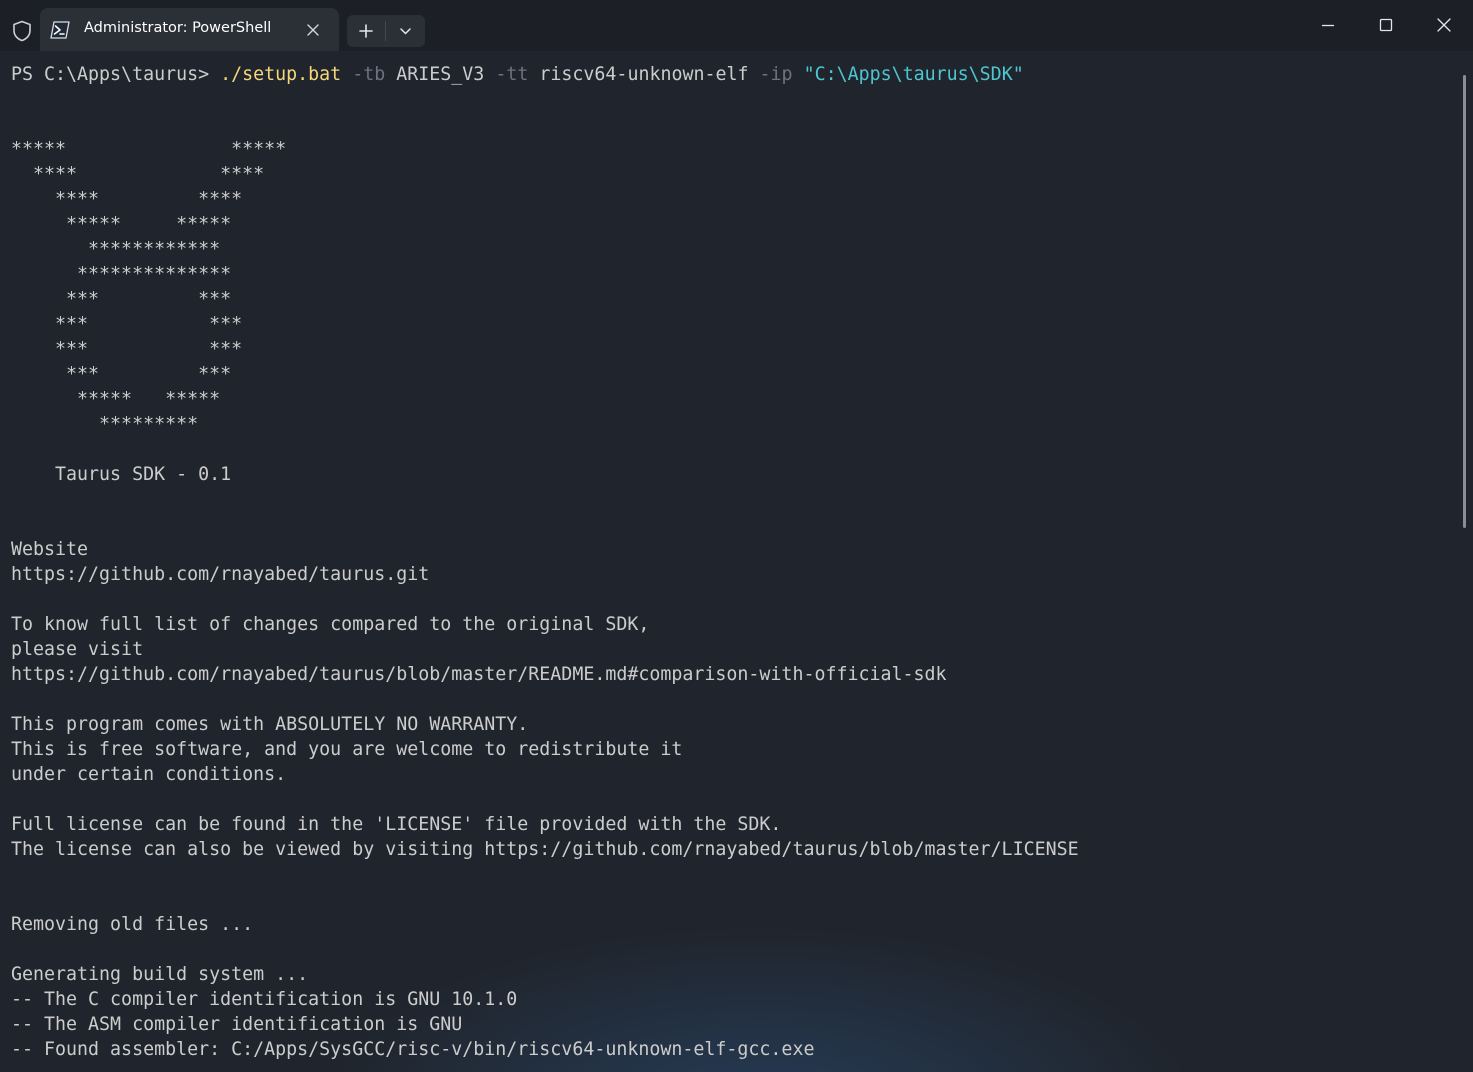  I want to click on tab-title: Administrator: PowerShell, so click(178, 28).